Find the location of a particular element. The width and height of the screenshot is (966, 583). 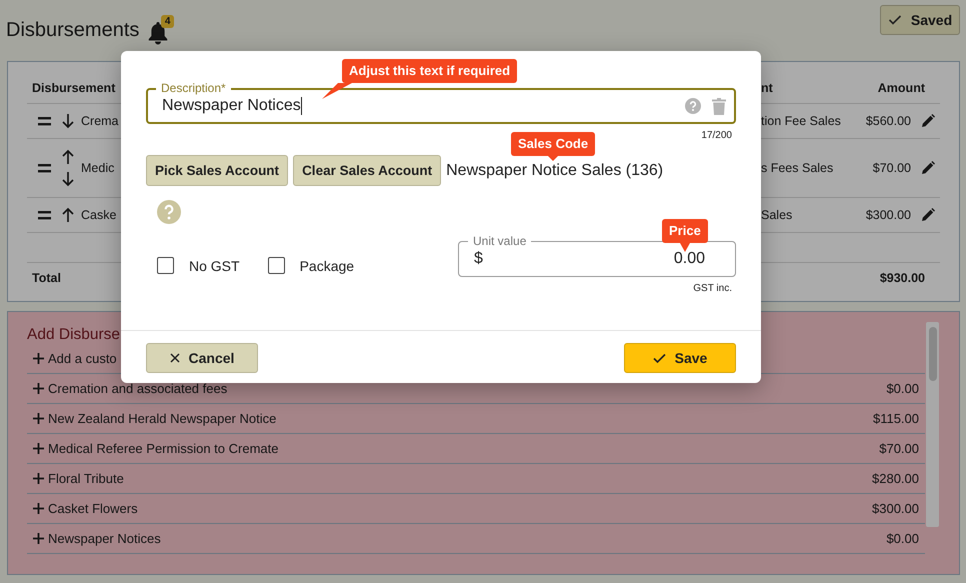

callout: Adjust this text if required is located at coordinates (420, 79).